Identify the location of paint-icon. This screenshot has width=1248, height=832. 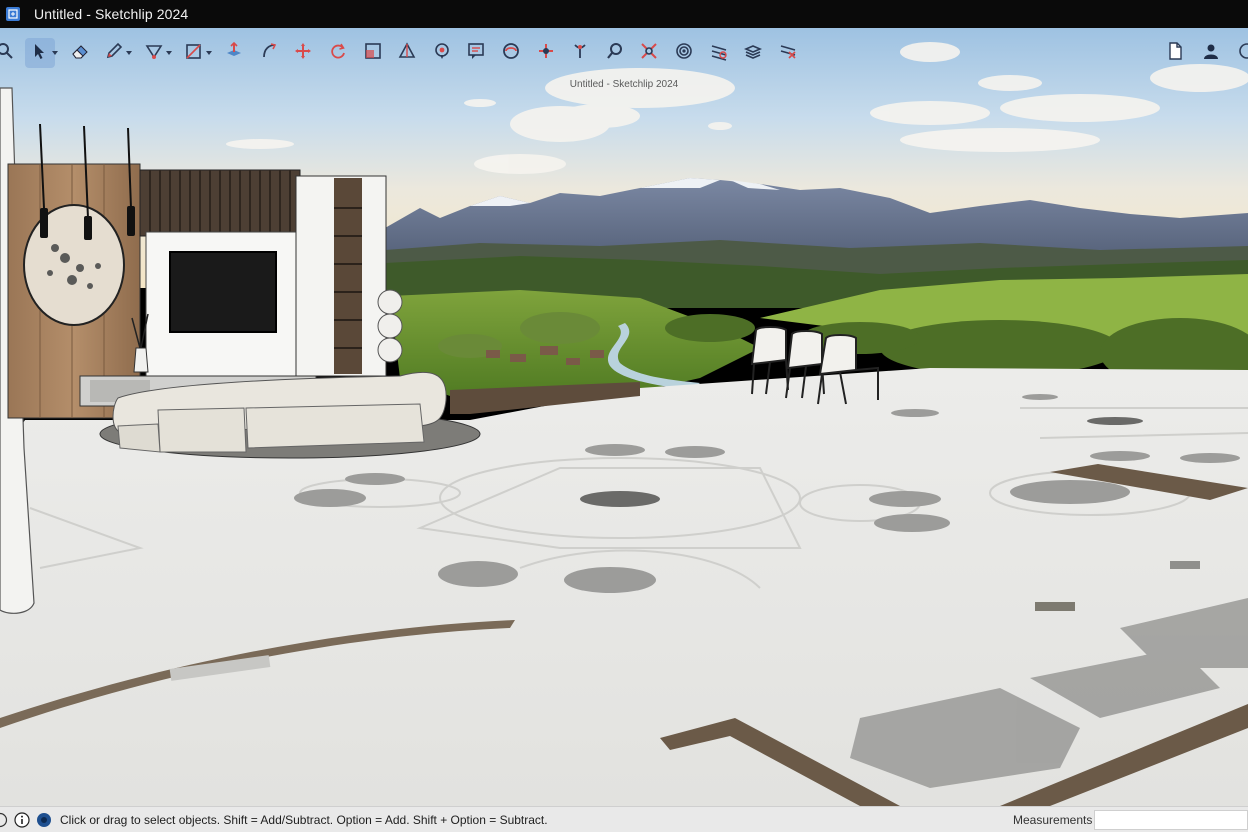
(442, 53).